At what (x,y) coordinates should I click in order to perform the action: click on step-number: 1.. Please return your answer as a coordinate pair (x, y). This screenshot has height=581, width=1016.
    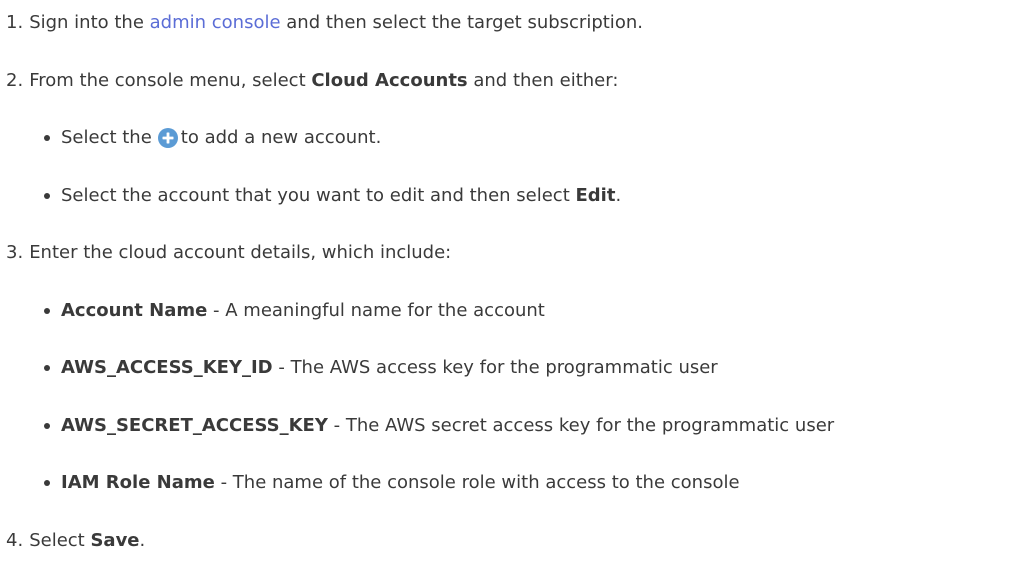
    Looking at the image, I should click on (15, 23).